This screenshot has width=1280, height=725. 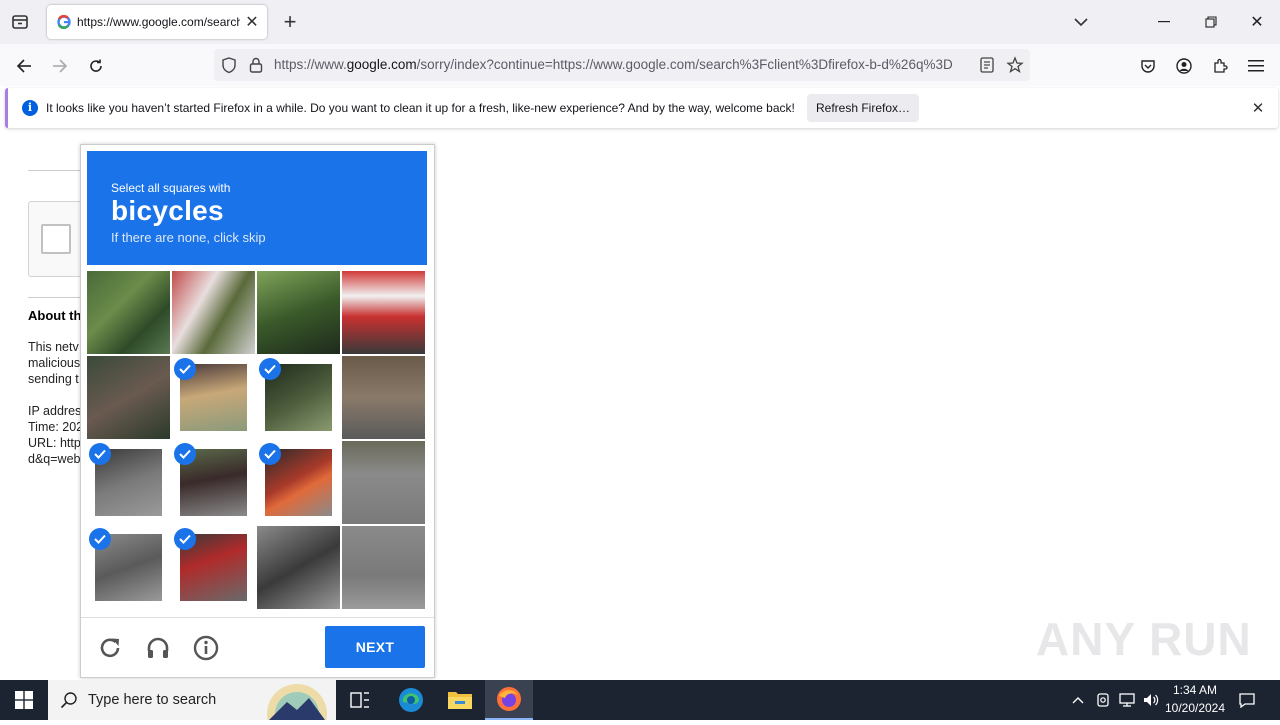 I want to click on page-text-line: d&q=web, so click(x=54, y=459).